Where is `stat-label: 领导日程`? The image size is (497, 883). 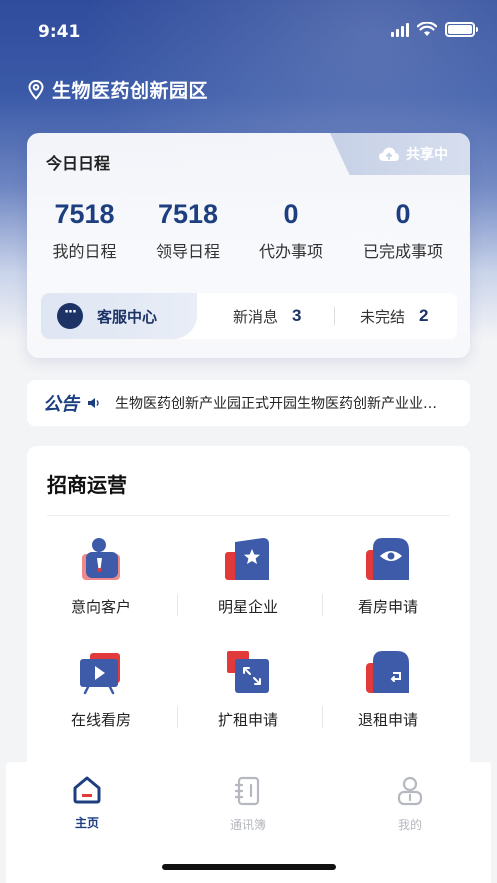
stat-label: 领导日程 is located at coordinates (187, 251).